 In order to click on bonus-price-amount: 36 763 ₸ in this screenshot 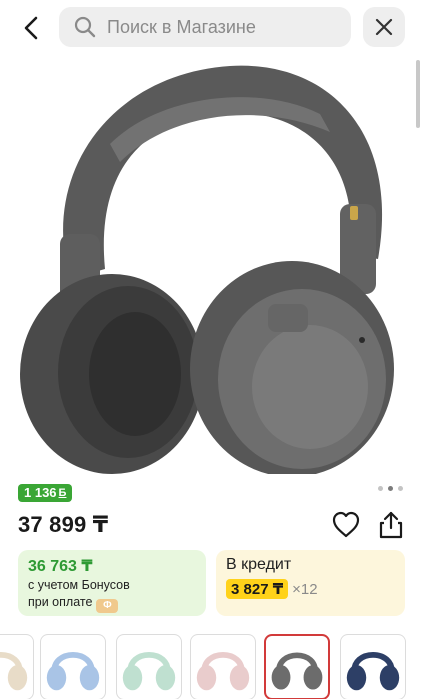, I will do `click(60, 566)`.